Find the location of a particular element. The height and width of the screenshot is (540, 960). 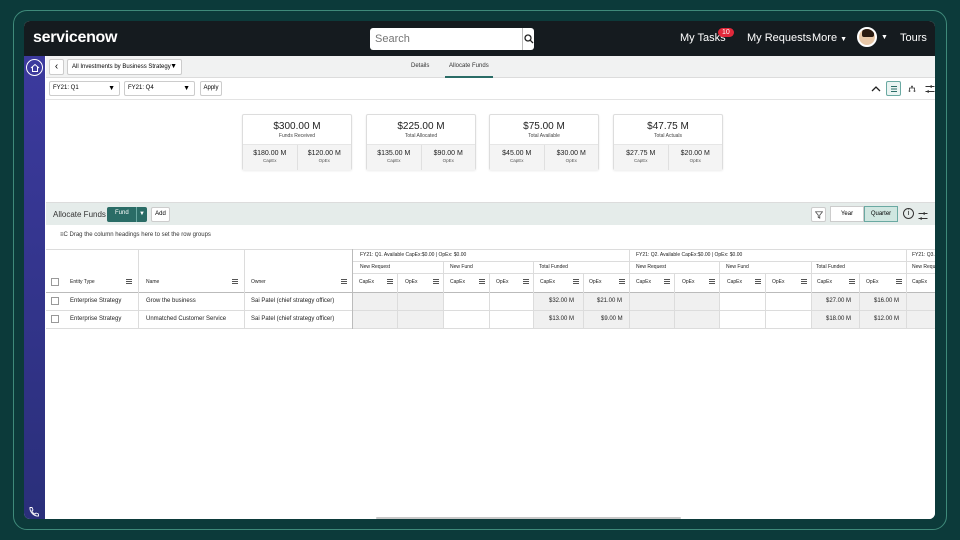

year-toggle: Year is located at coordinates (847, 214).